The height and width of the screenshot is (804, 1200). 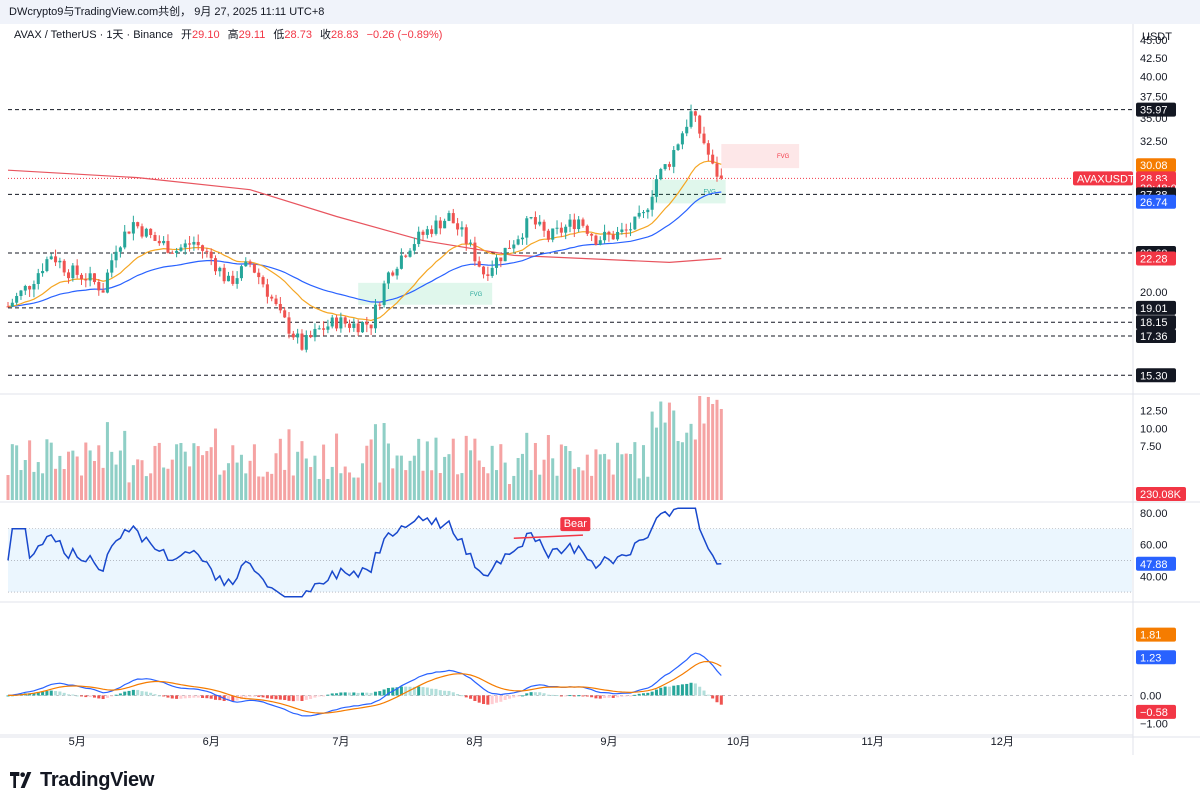 What do you see at coordinates (1154, 546) in the screenshot?
I see `rsi-axis-tick: 60.00` at bounding box center [1154, 546].